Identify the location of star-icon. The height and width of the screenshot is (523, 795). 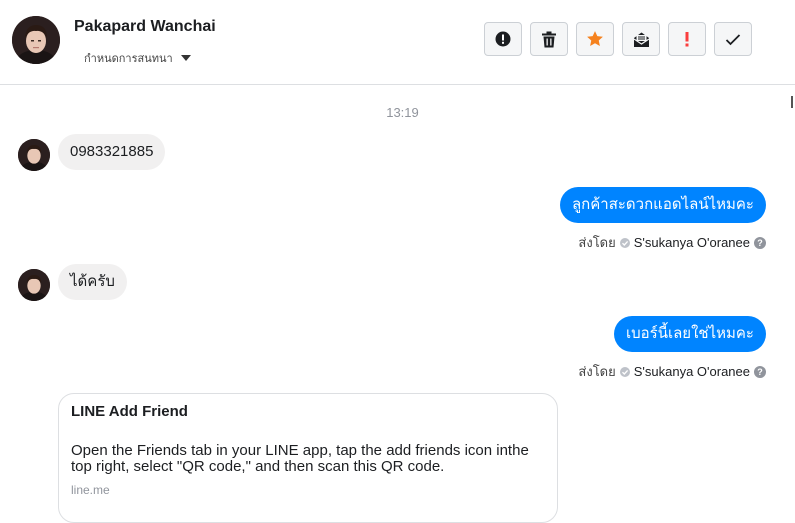
(595, 38).